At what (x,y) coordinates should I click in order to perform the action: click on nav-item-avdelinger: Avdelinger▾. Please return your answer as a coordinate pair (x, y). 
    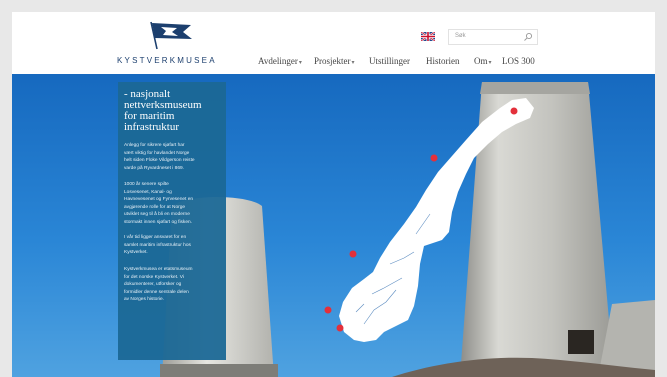
    Looking at the image, I should click on (280, 61).